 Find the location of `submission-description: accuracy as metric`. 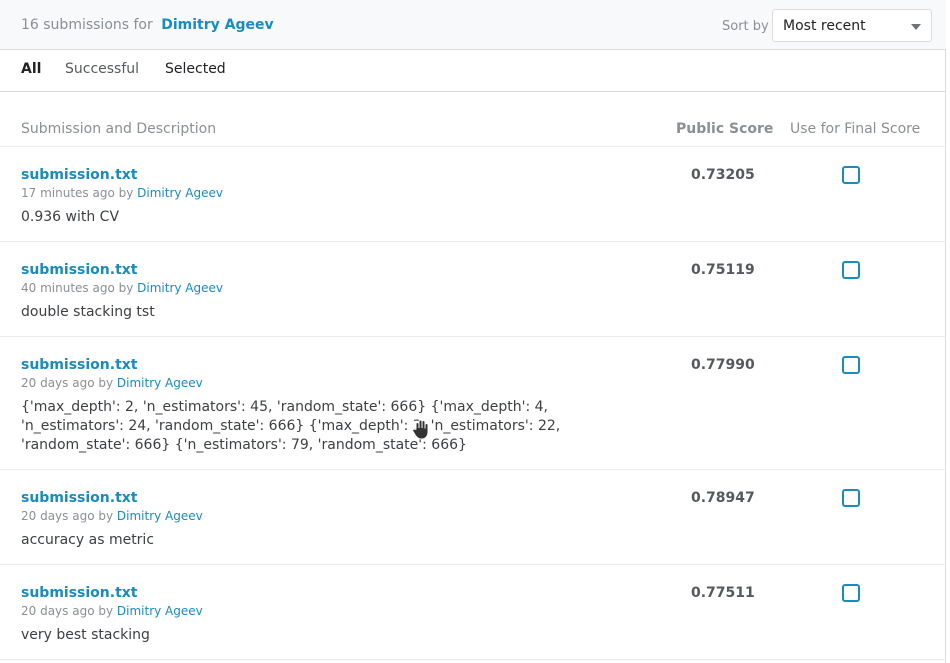

submission-description: accuracy as metric is located at coordinates (88, 540).